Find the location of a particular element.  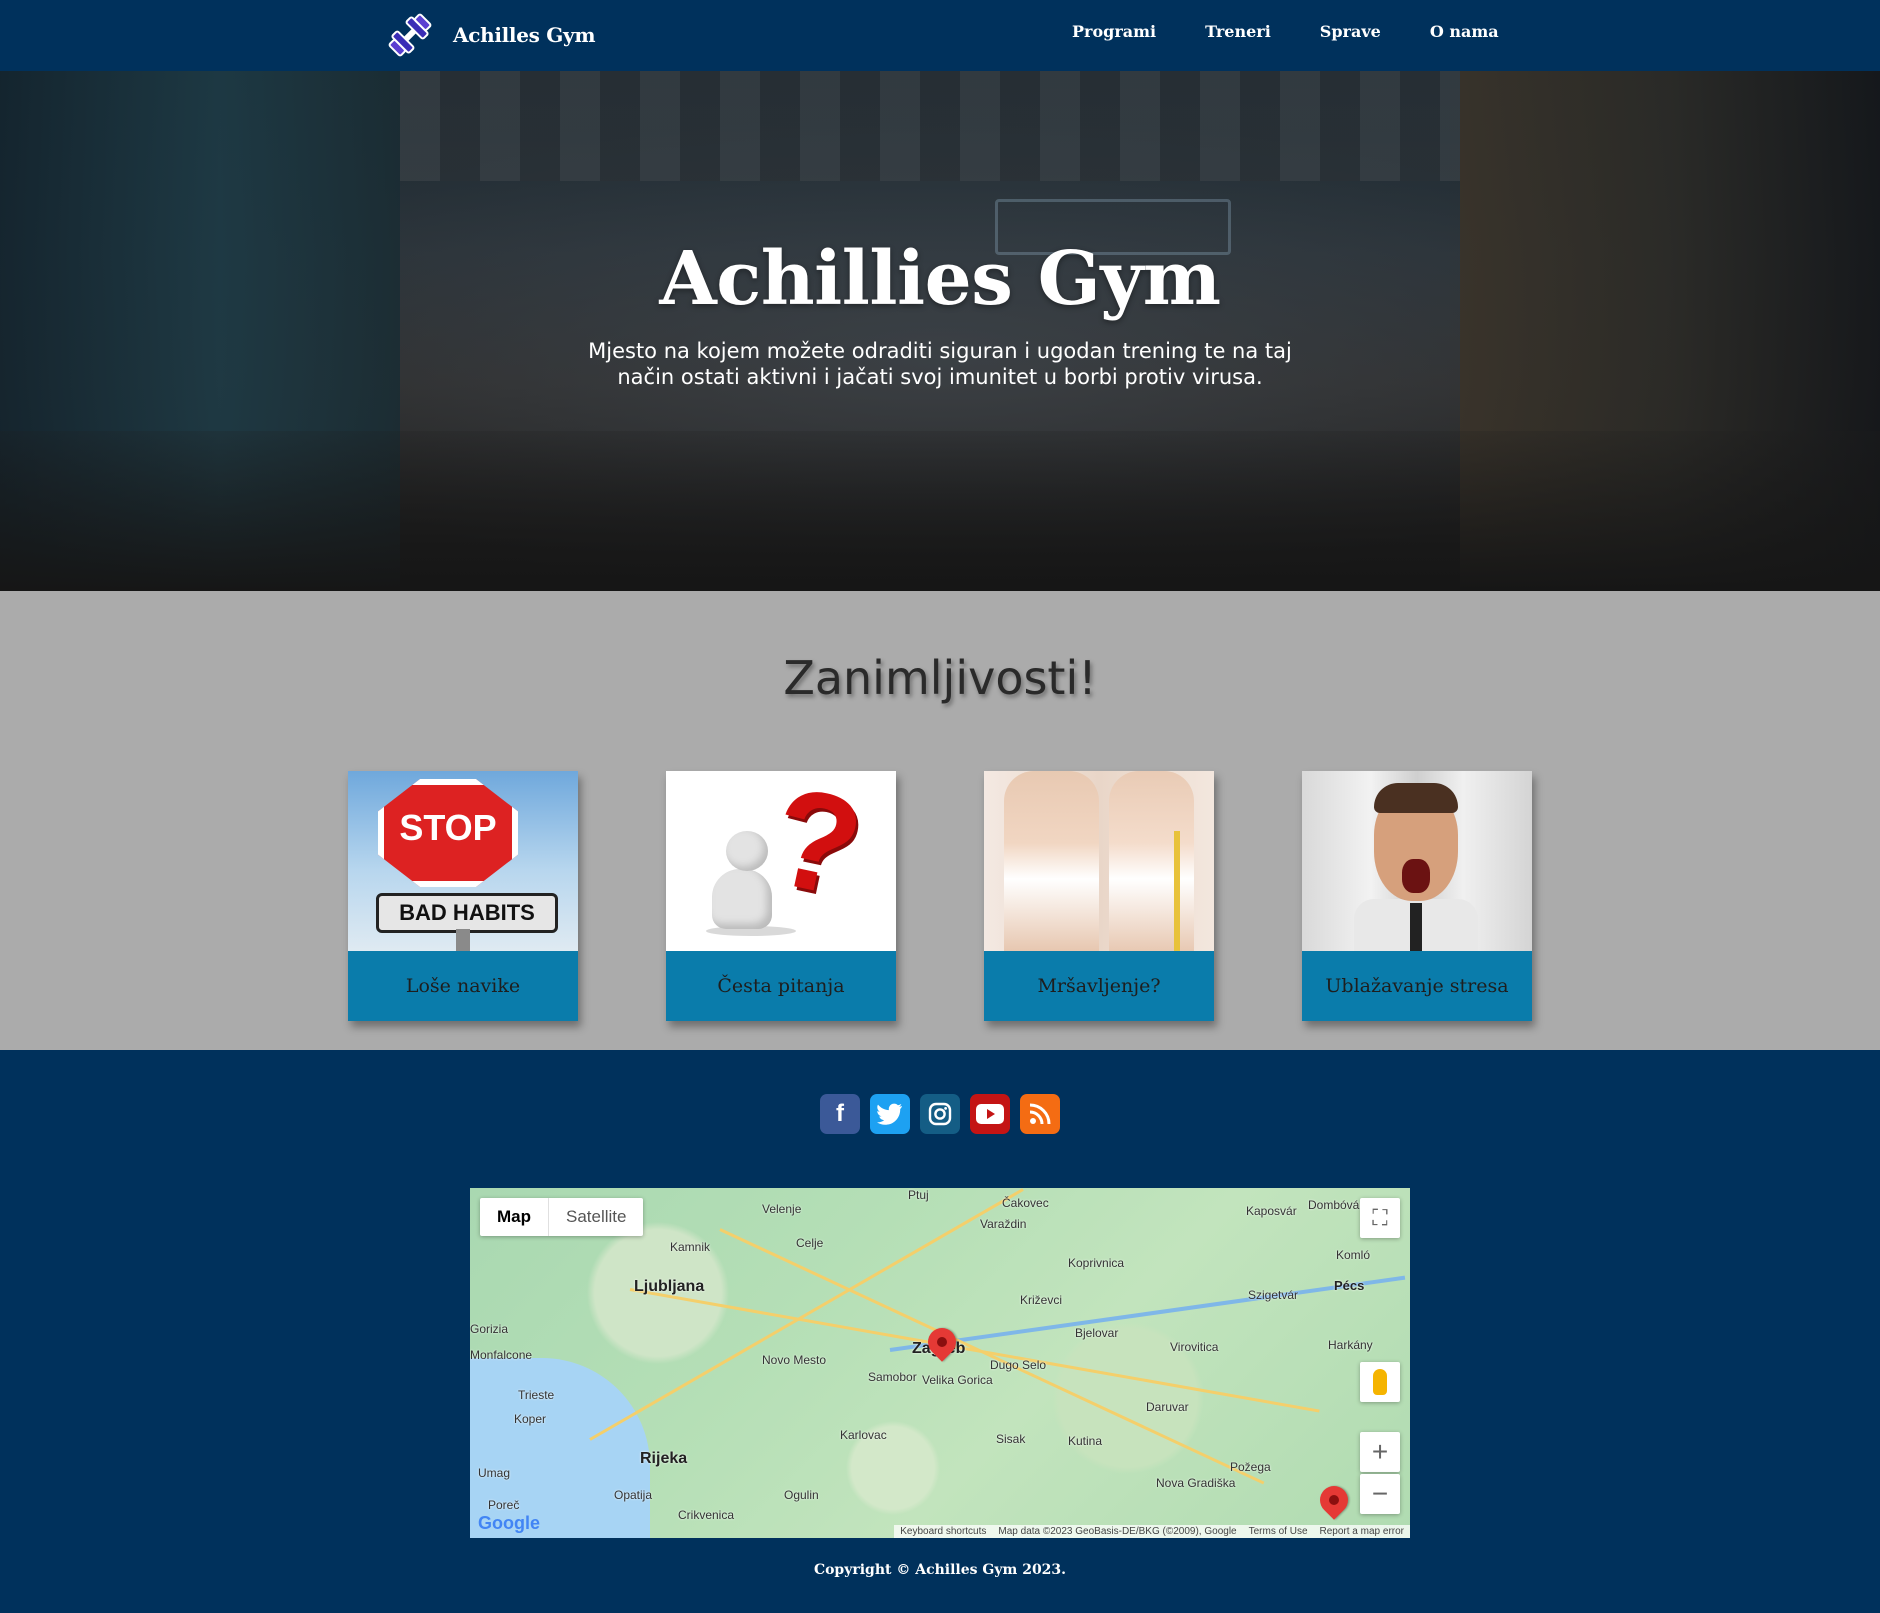

map-label: Dugo Selo is located at coordinates (1018, 1365).